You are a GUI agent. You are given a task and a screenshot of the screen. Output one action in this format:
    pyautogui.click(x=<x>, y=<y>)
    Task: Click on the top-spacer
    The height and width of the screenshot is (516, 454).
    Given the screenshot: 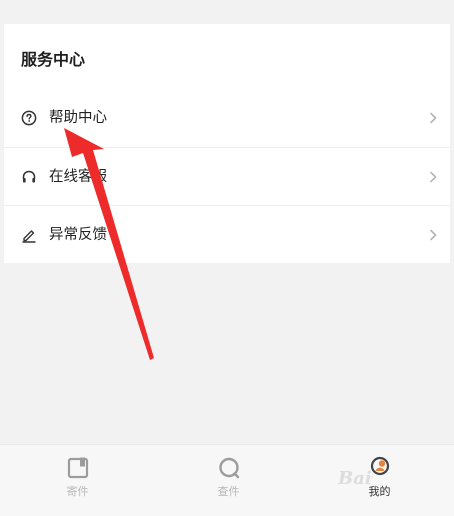 What is the action you would take?
    pyautogui.click(x=227, y=12)
    